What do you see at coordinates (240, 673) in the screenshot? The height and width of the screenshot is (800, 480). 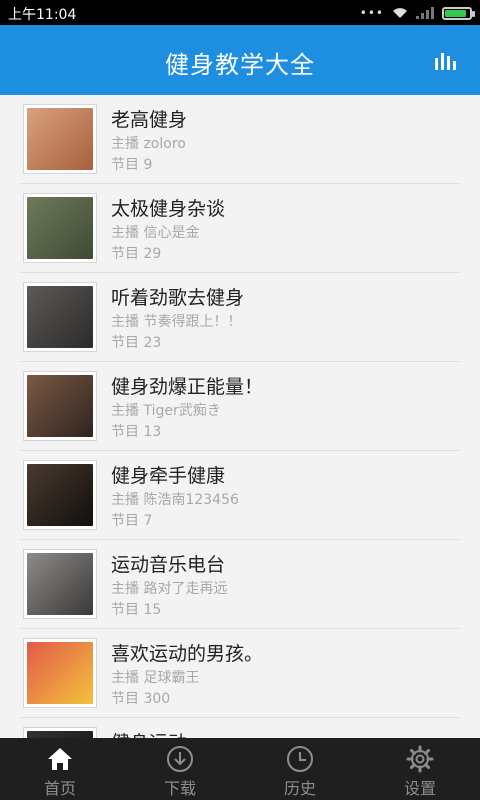 I see `list-item: 喜欢运动的男孩。 主播 足球霸王 节目 300` at bounding box center [240, 673].